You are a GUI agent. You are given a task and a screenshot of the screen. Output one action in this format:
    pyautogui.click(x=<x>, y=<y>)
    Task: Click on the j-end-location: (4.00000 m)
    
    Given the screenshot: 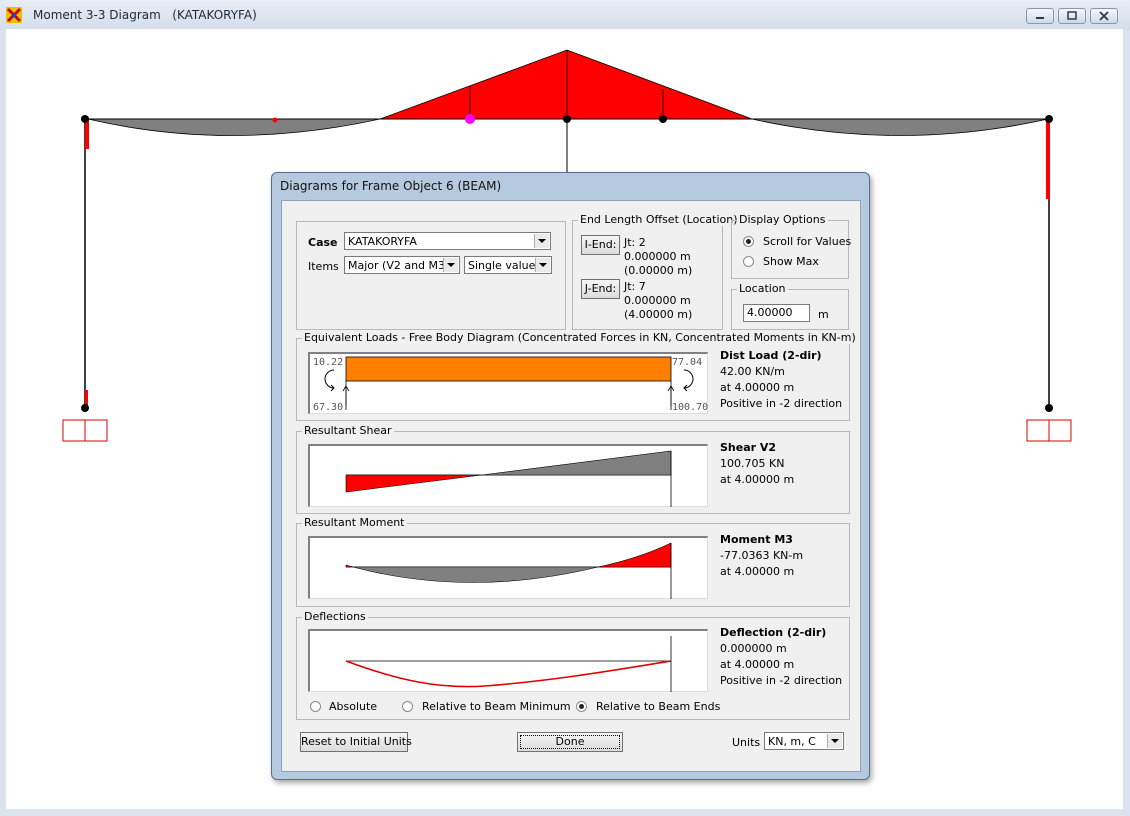 What is the action you would take?
    pyautogui.click(x=658, y=314)
    